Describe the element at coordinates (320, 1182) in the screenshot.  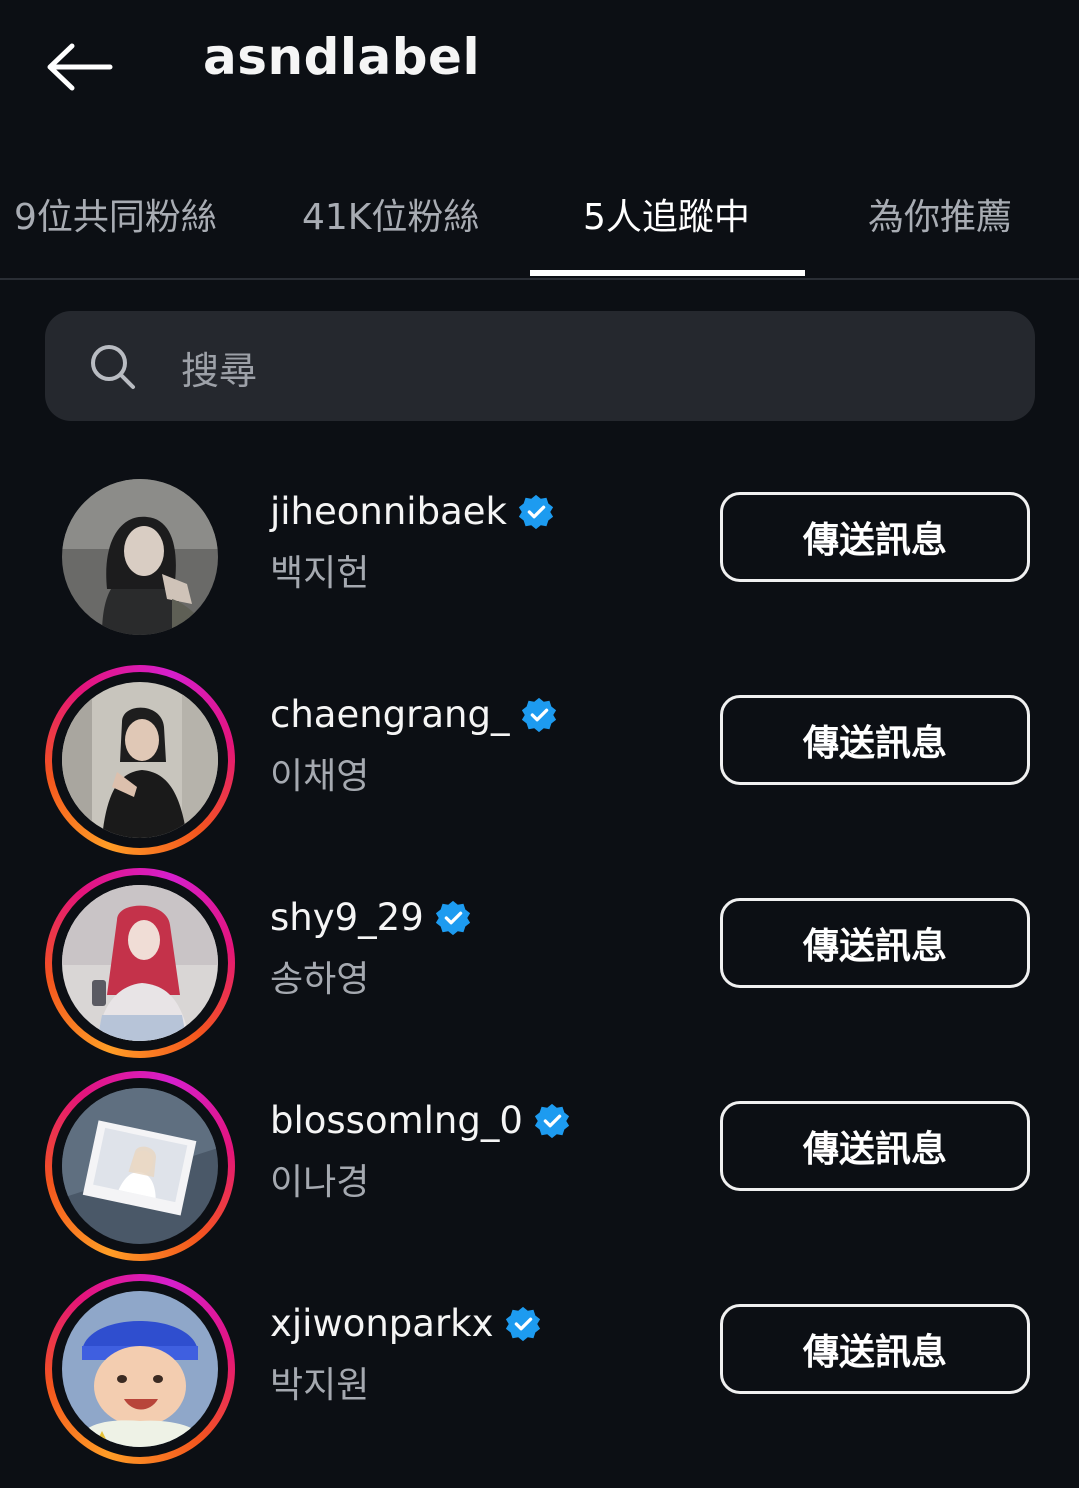
I see `display-name: 이나경` at that location.